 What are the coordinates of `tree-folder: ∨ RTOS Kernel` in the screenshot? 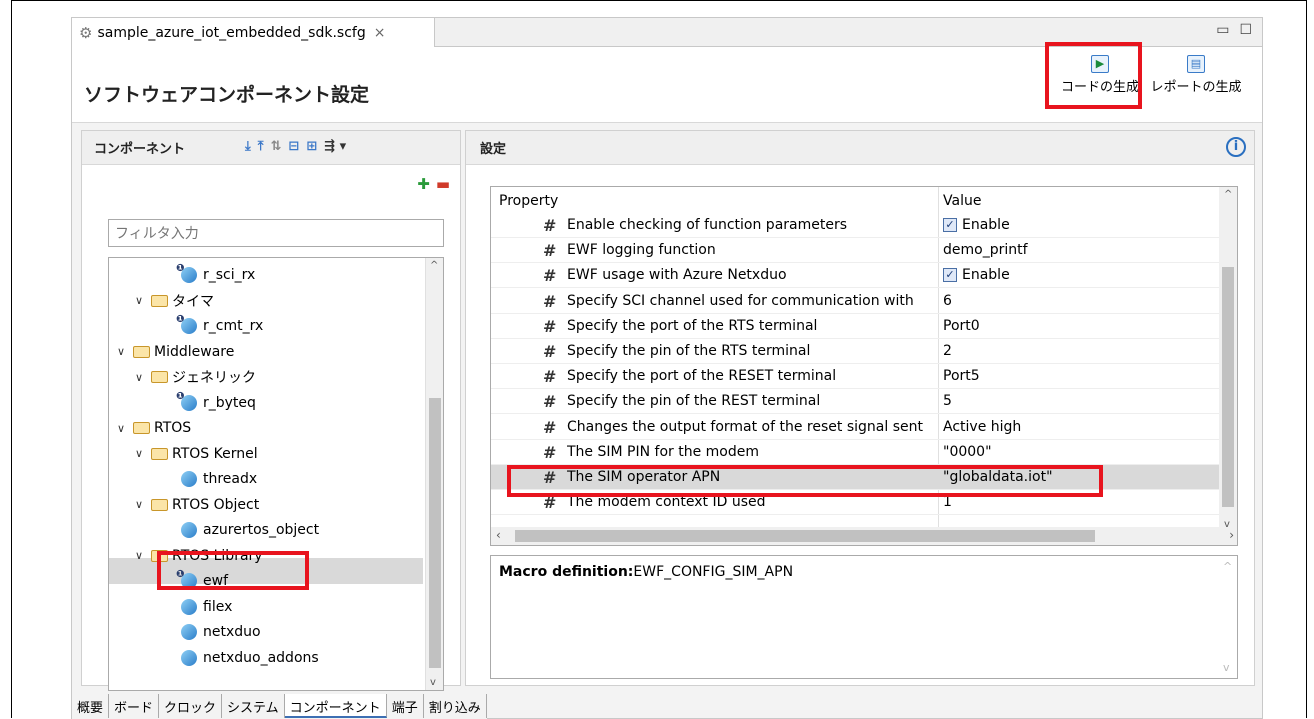 It's located at (196, 454).